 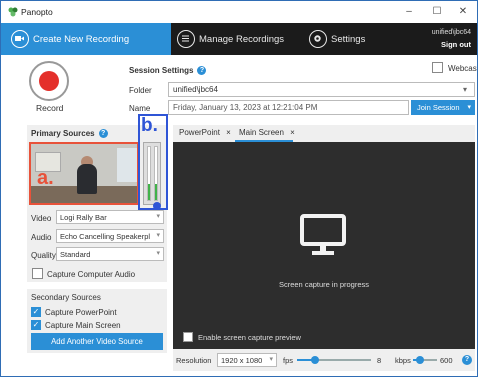 What do you see at coordinates (348, 39) in the screenshot?
I see `tab-settings-label: Settings` at bounding box center [348, 39].